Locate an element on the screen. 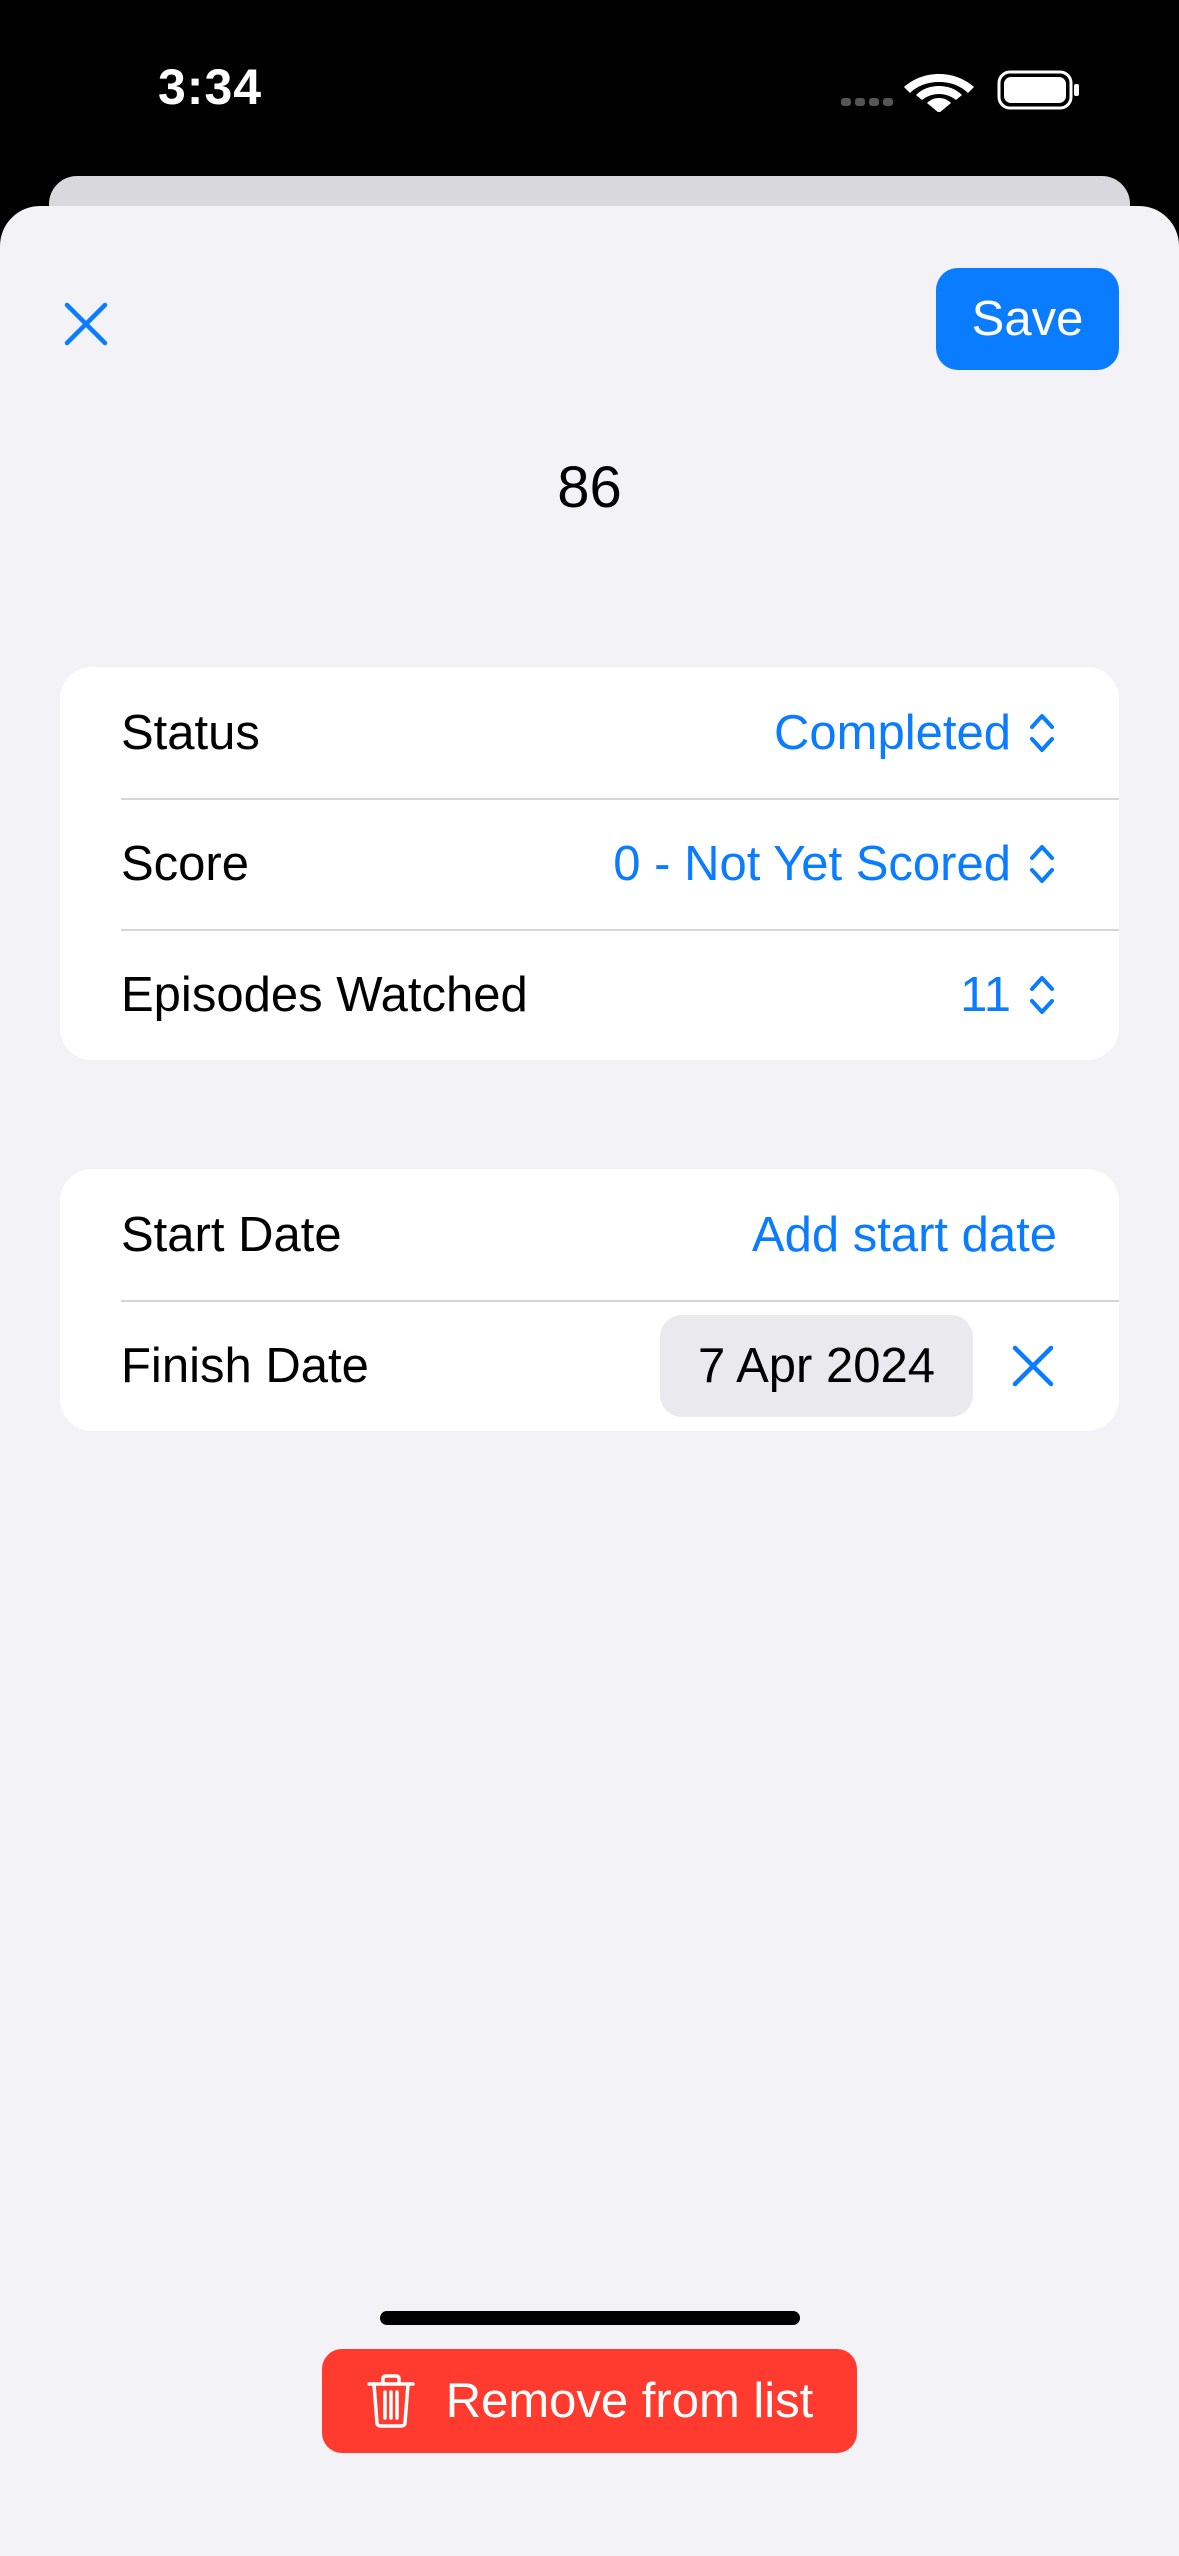 The image size is (1179, 2556). finish-date-controls: 7 Apr 2024 is located at coordinates (858, 1365).